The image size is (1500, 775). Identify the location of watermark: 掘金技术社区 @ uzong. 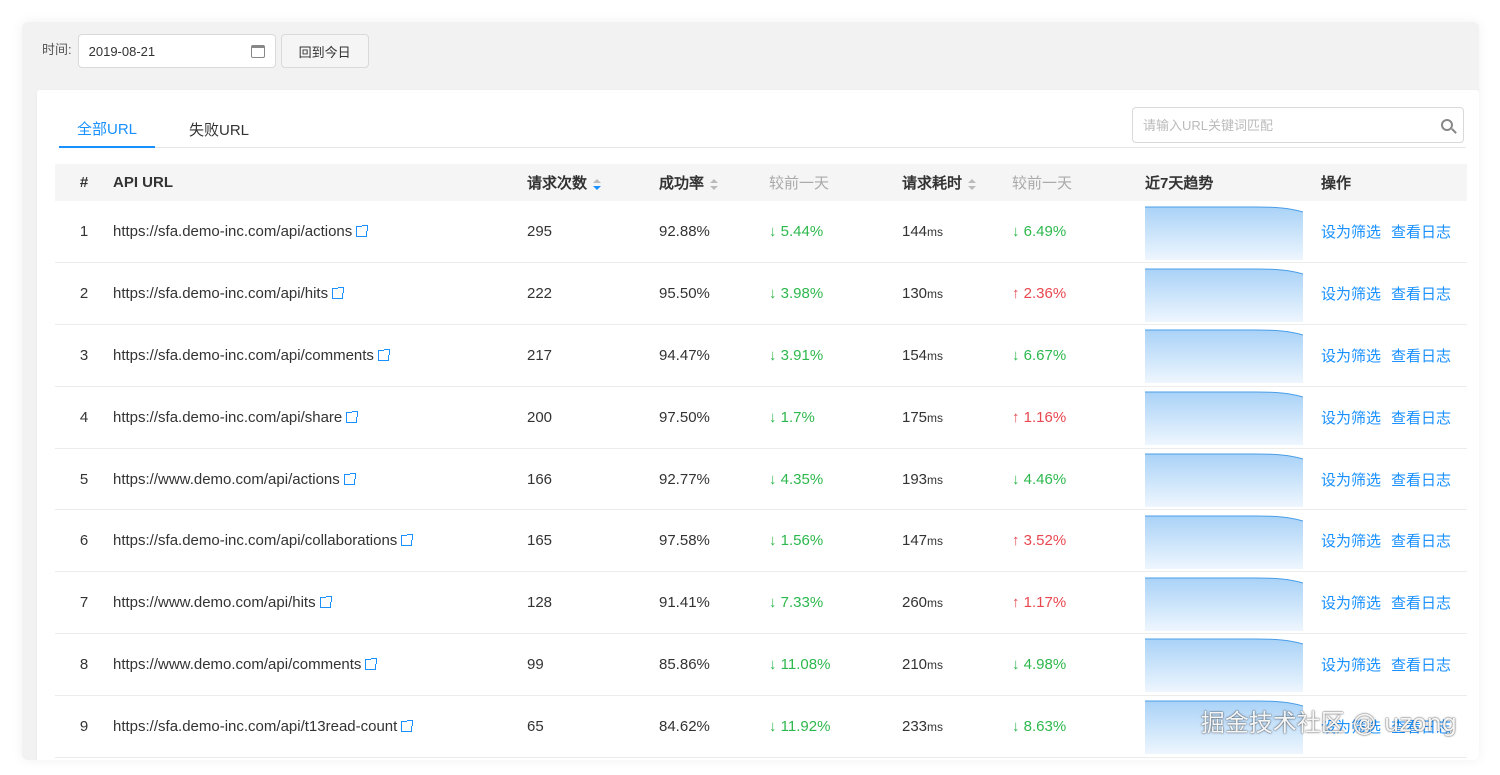
(1328, 723).